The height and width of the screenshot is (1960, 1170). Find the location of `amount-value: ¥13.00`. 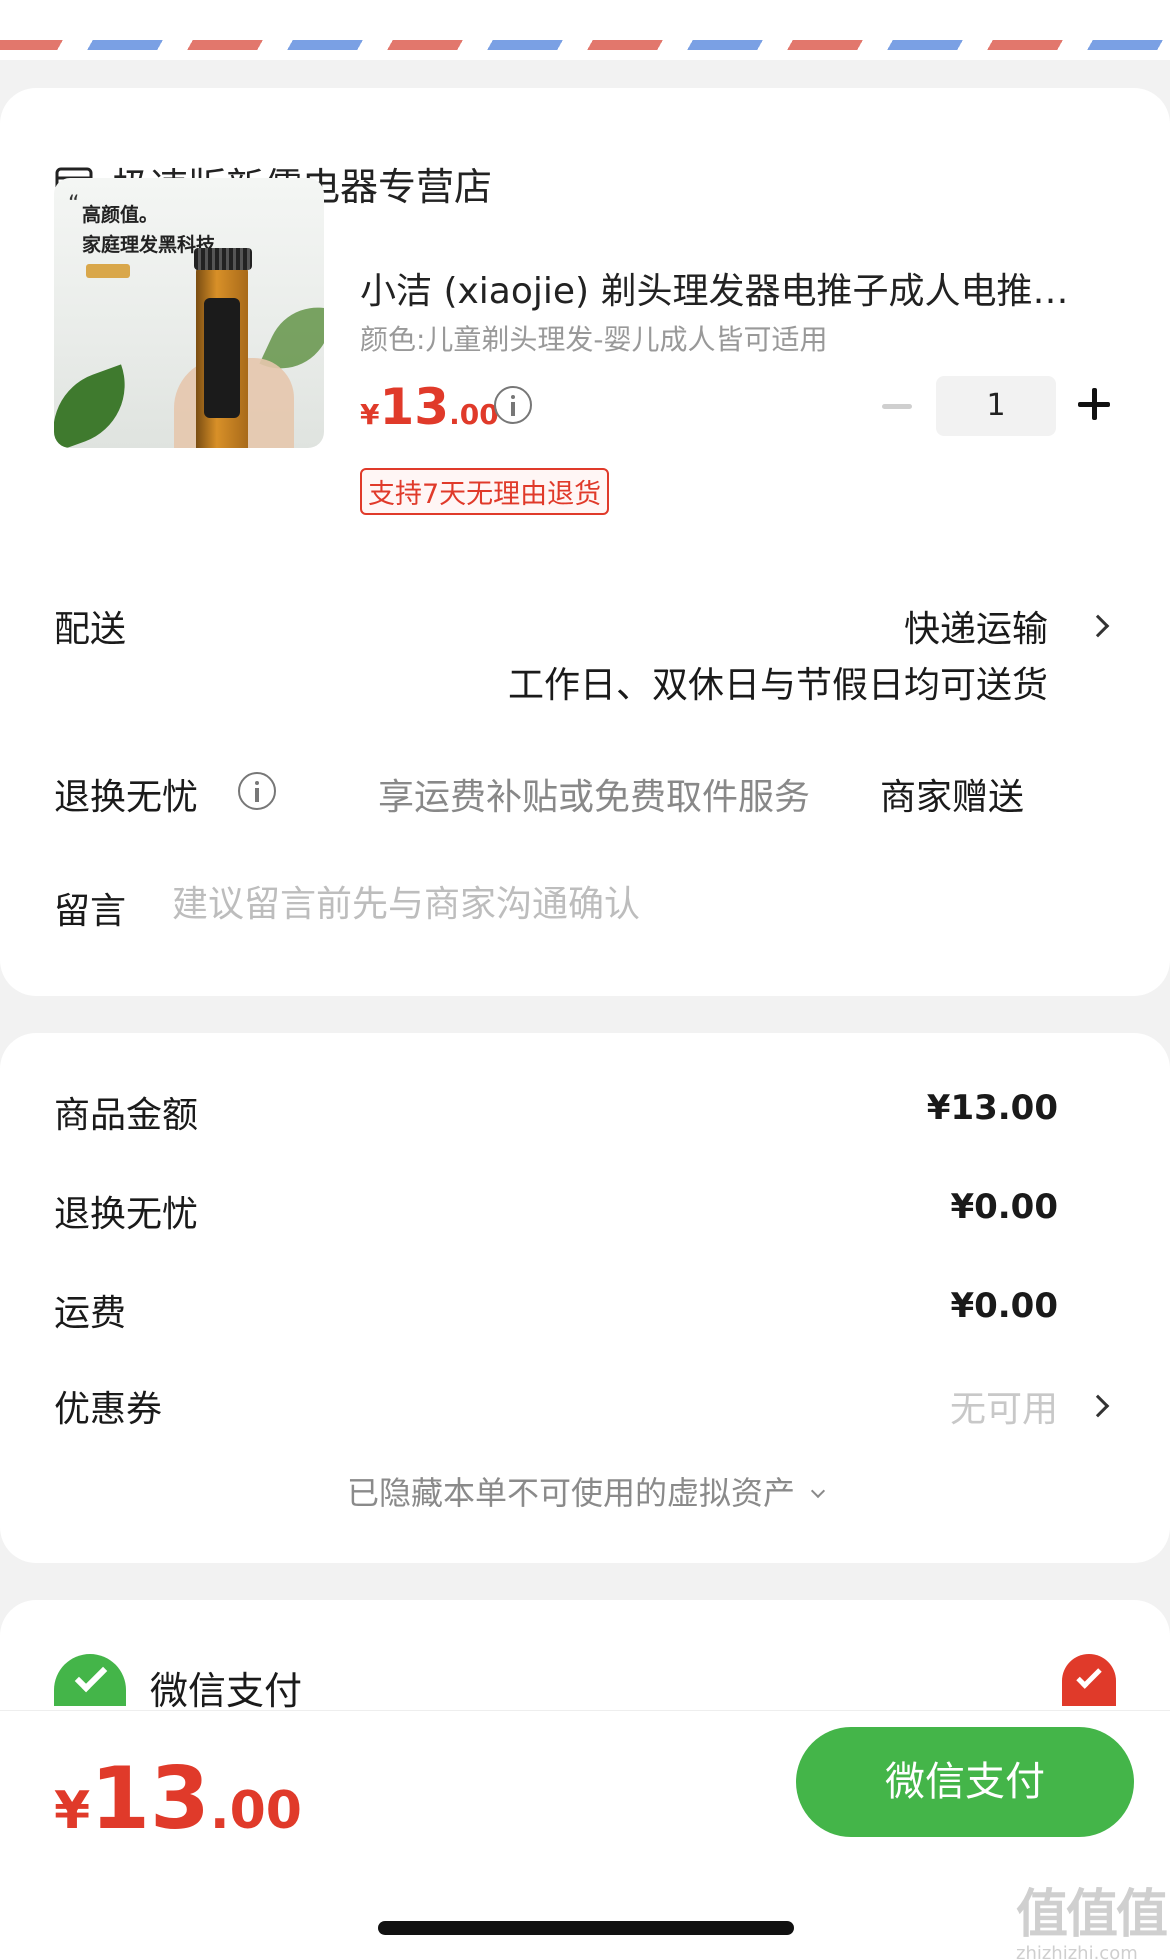

amount-value: ¥13.00 is located at coordinates (992, 1108).